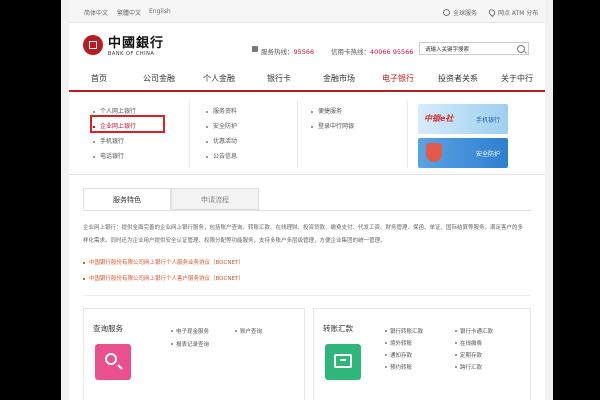 This screenshot has height=400, width=600. What do you see at coordinates (127, 199) in the screenshot?
I see `tab-features: 服务特色` at bounding box center [127, 199].